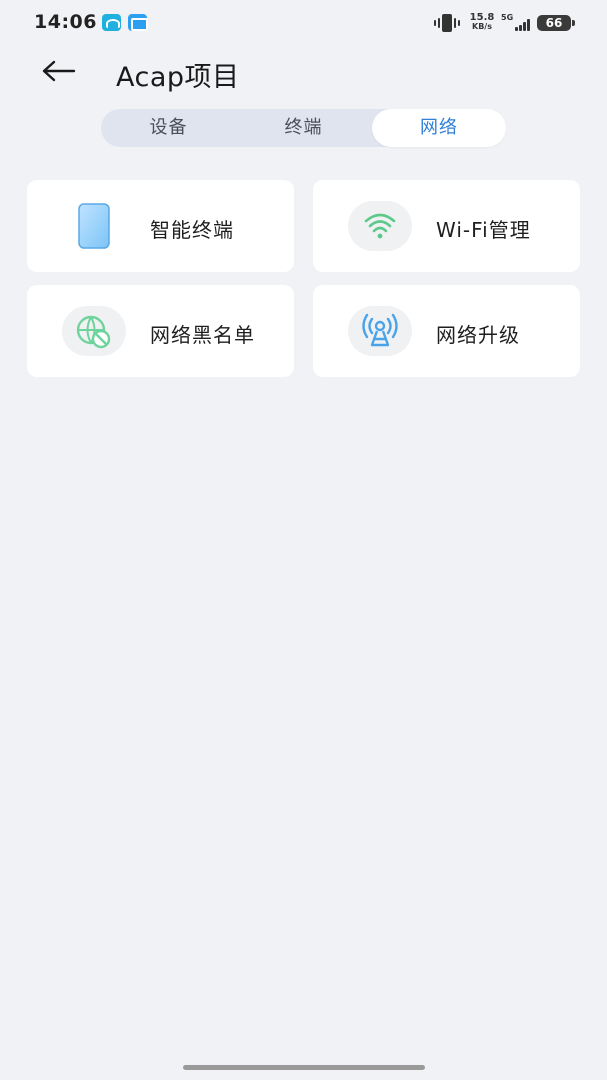 Image resolution: width=607 pixels, height=1080 pixels. Describe the element at coordinates (517, 23) in the screenshot. I see `signal-icon: 5G` at that location.